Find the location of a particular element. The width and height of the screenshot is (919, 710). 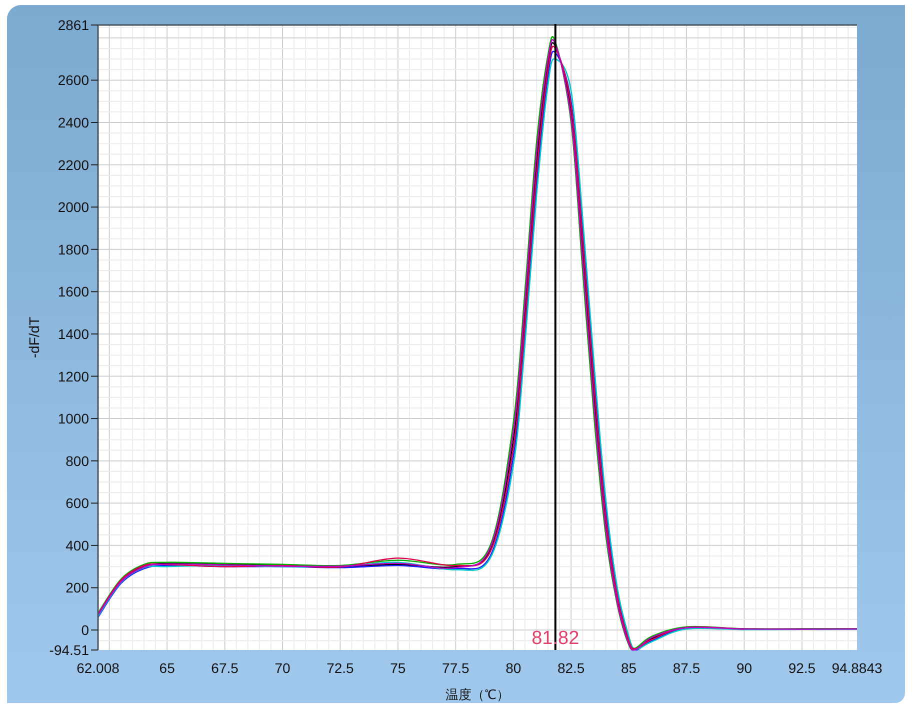

y-tick-label: 2000 is located at coordinates (73, 207).